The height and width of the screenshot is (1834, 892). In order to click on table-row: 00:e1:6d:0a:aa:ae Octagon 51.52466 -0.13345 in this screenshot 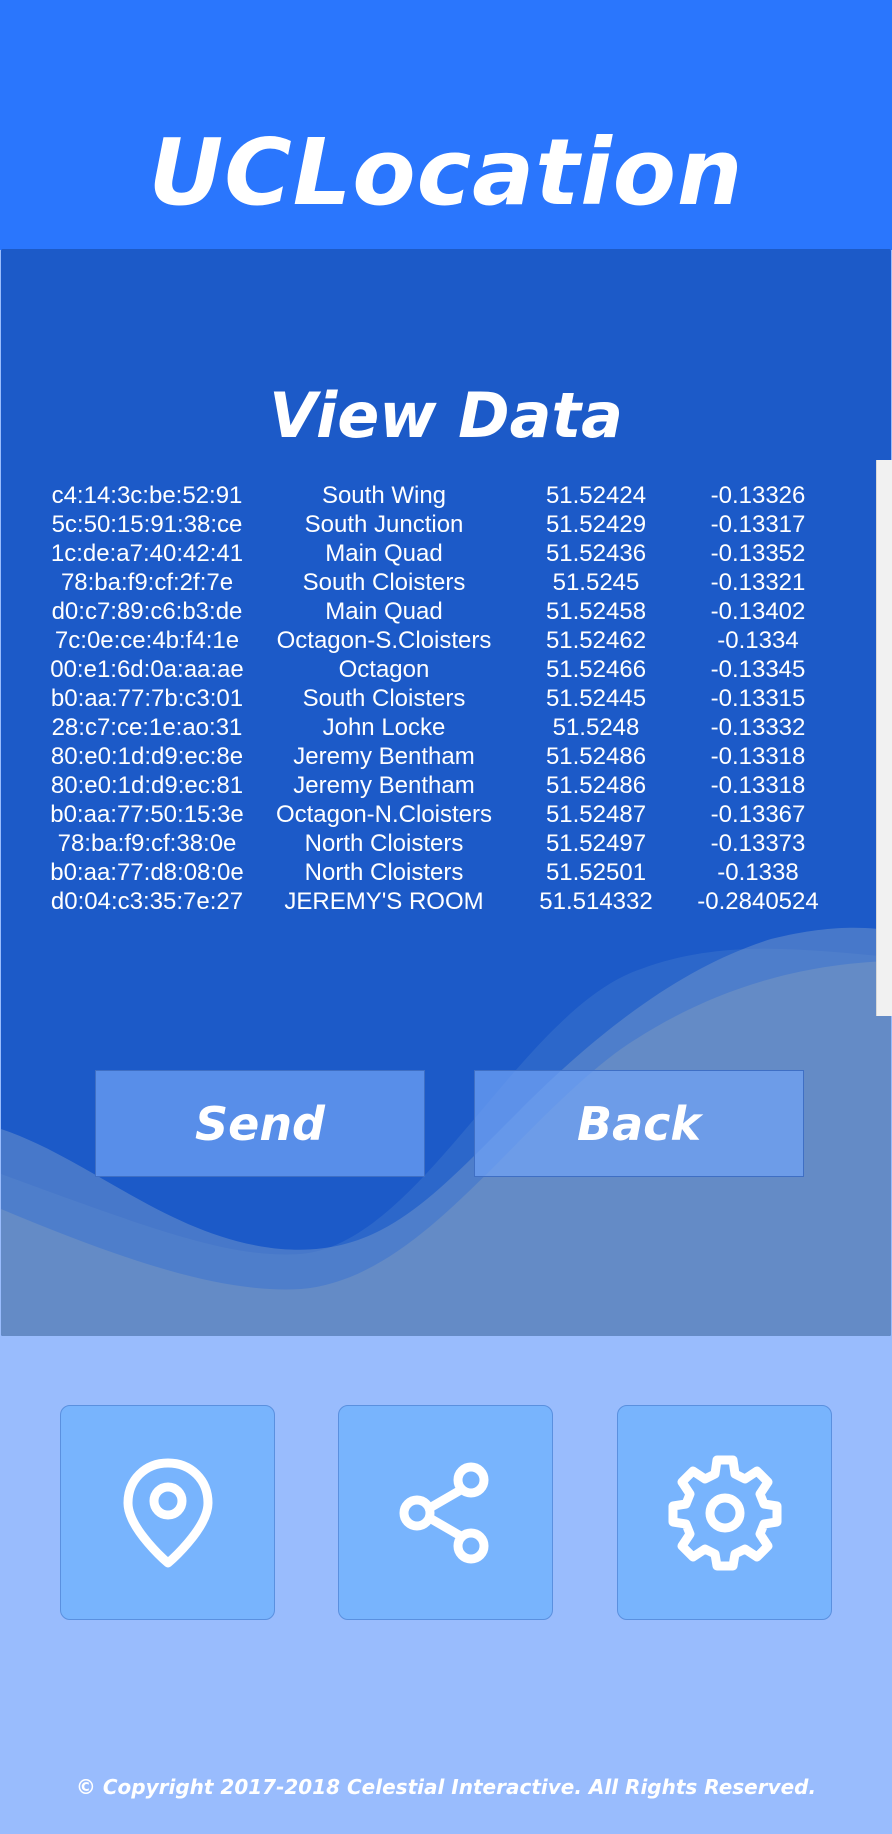, I will do `click(440, 669)`.